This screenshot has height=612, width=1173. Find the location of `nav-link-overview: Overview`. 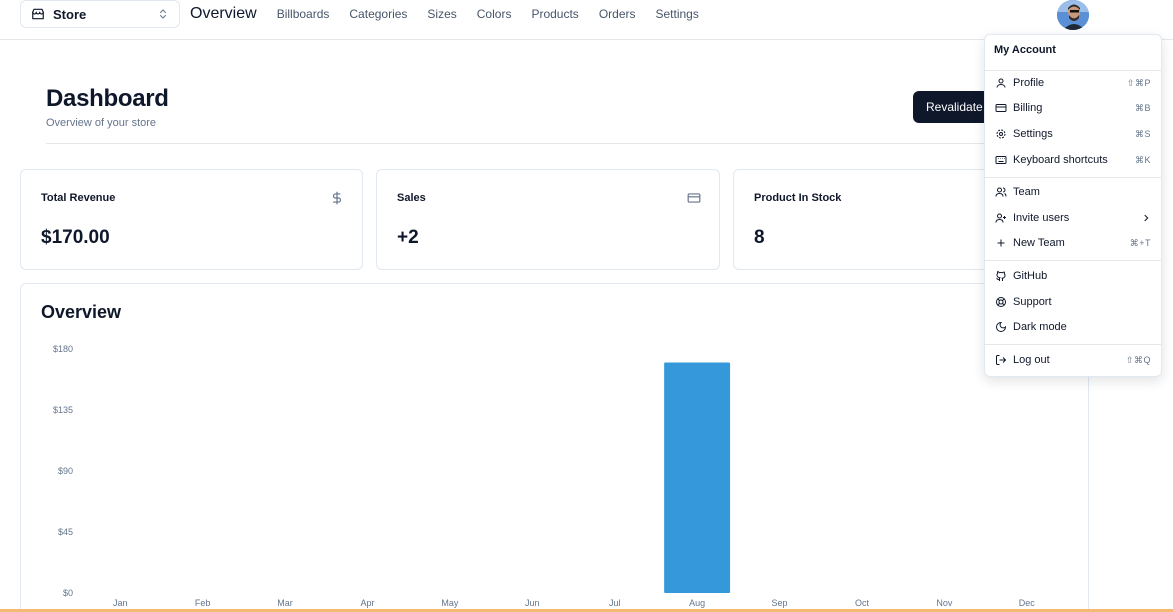

nav-link-overview: Overview is located at coordinates (223, 14).